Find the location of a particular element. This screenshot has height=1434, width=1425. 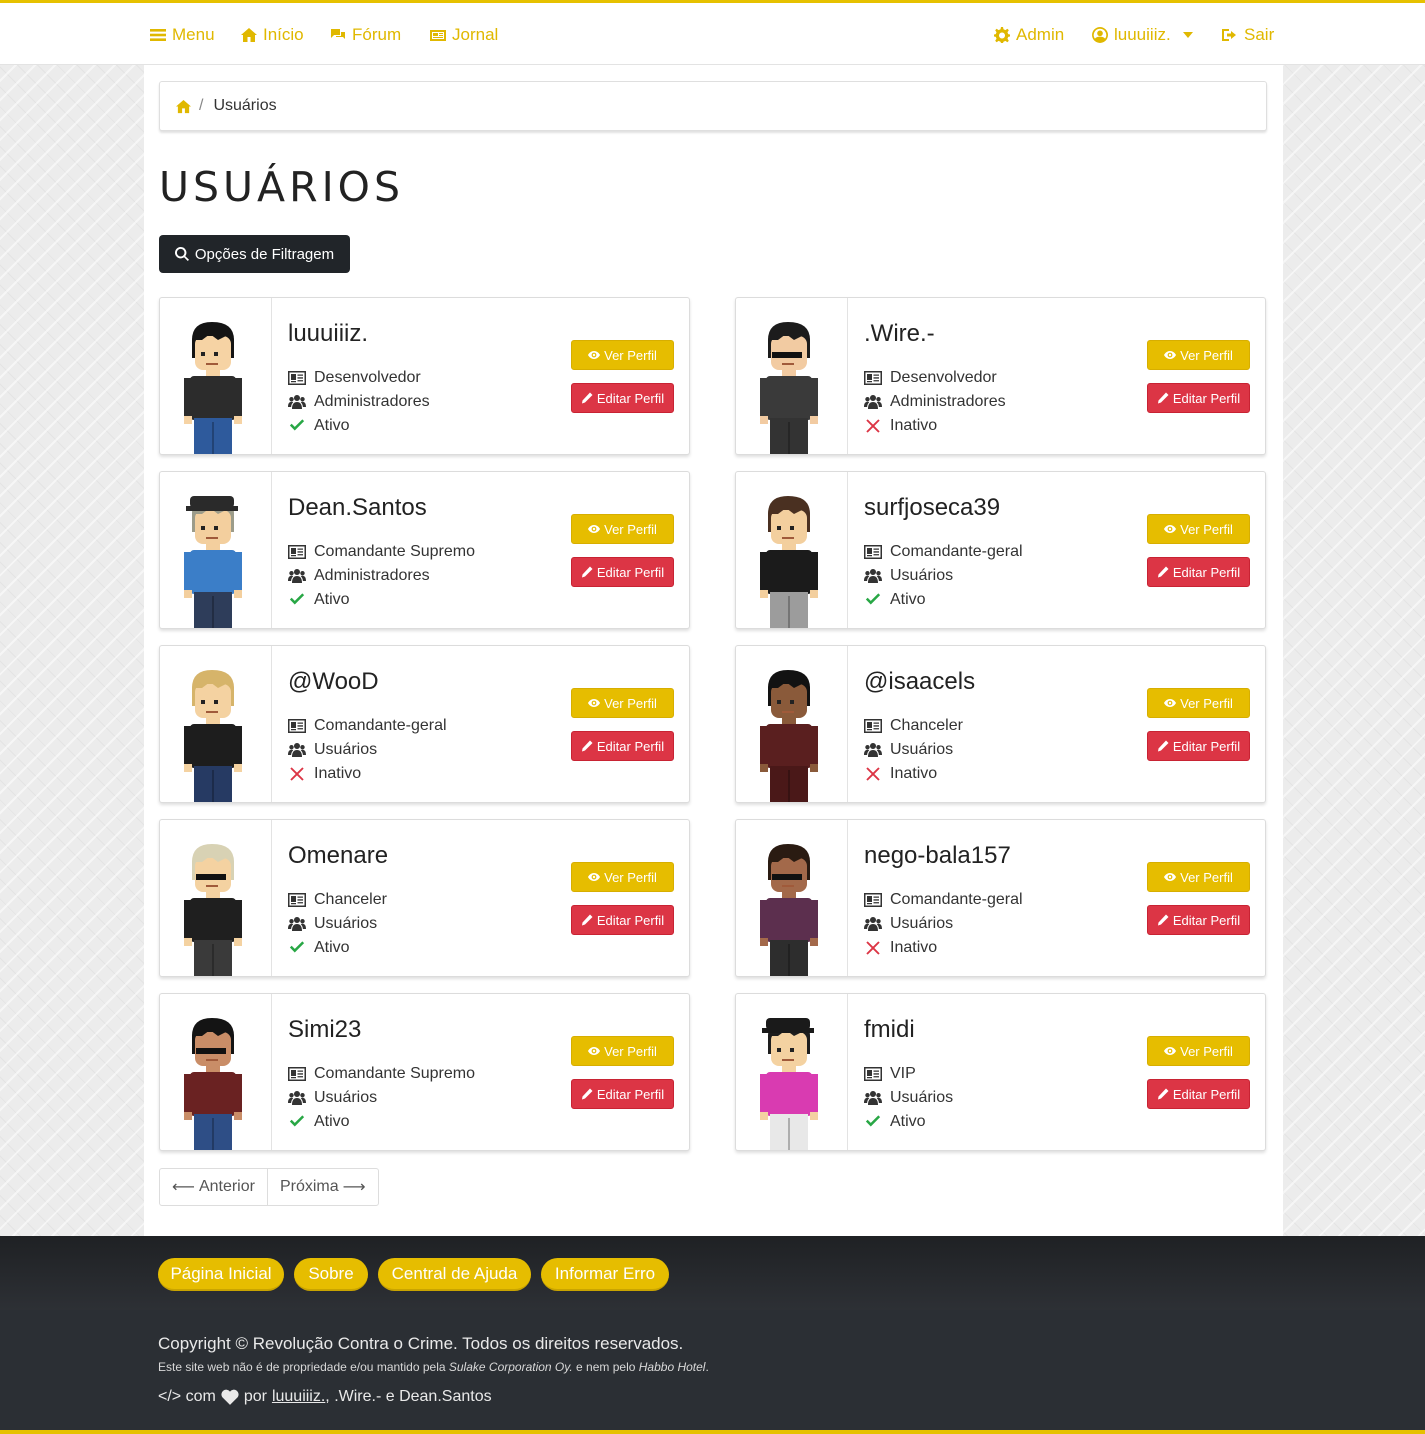

pagination-next: Próxima ⟶ is located at coordinates (322, 1187).